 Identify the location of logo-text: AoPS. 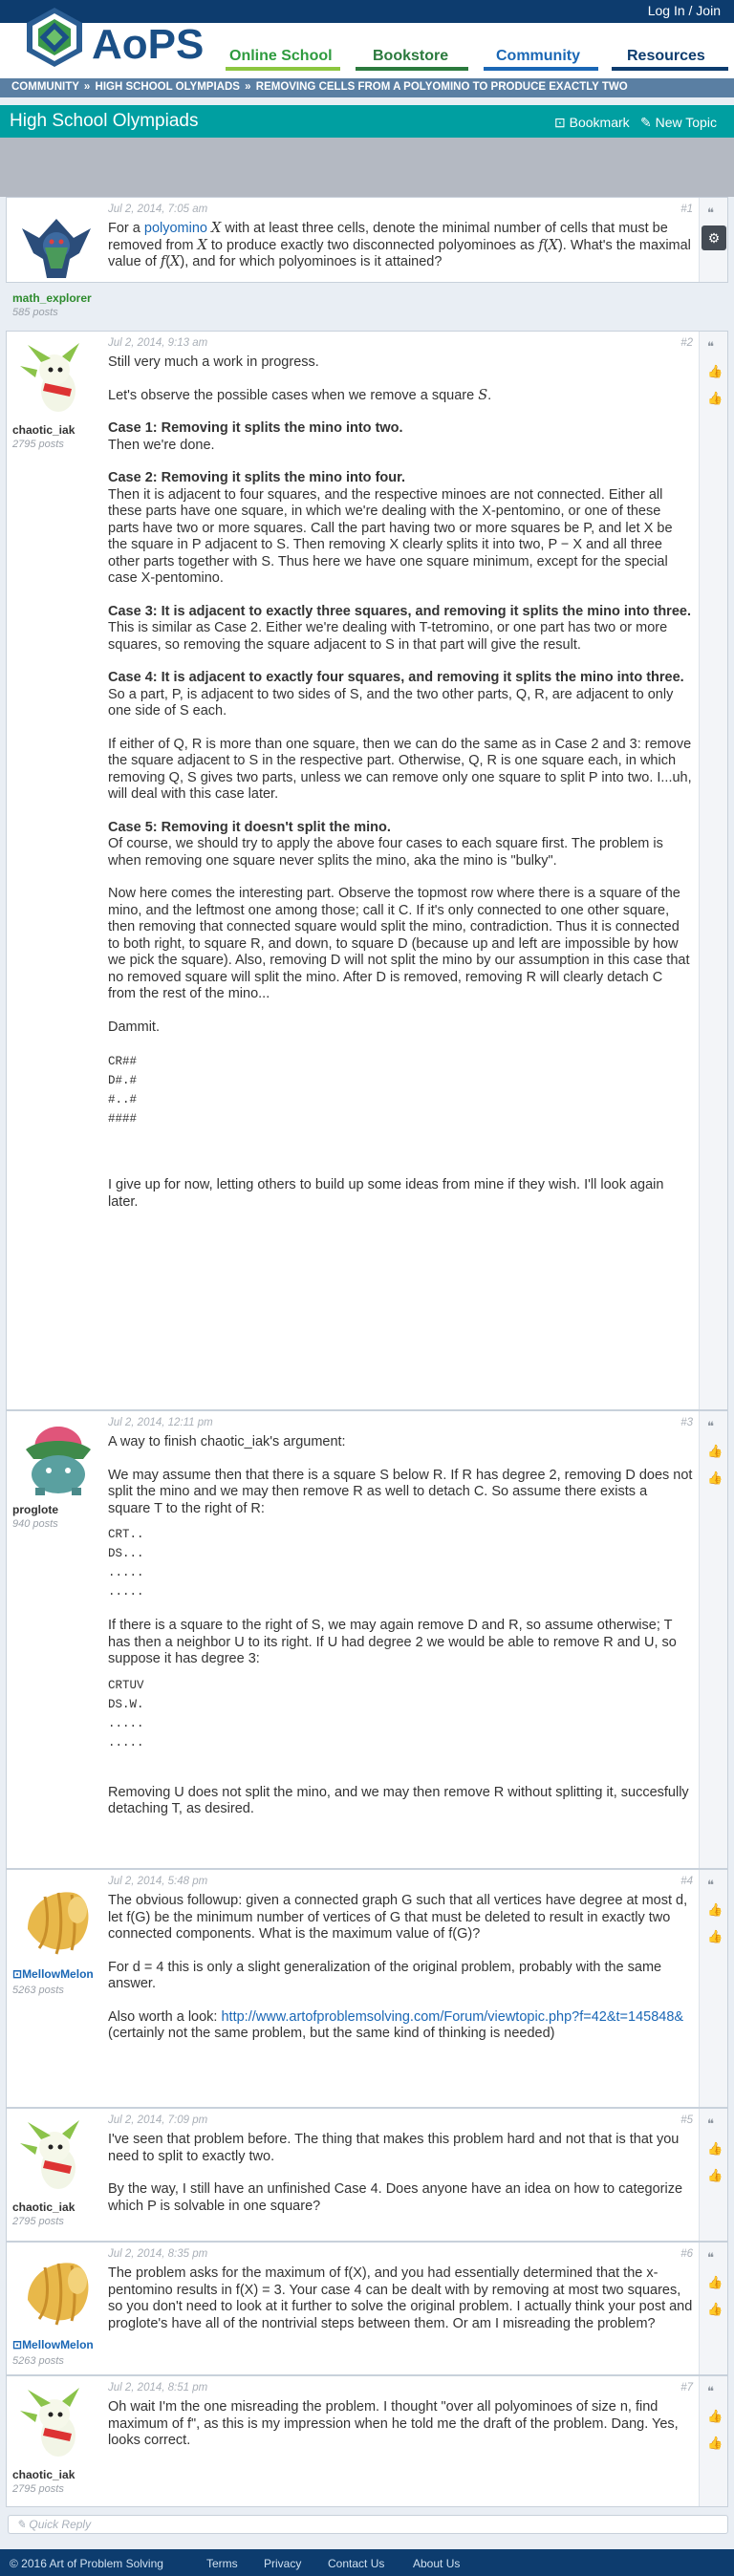
(148, 45).